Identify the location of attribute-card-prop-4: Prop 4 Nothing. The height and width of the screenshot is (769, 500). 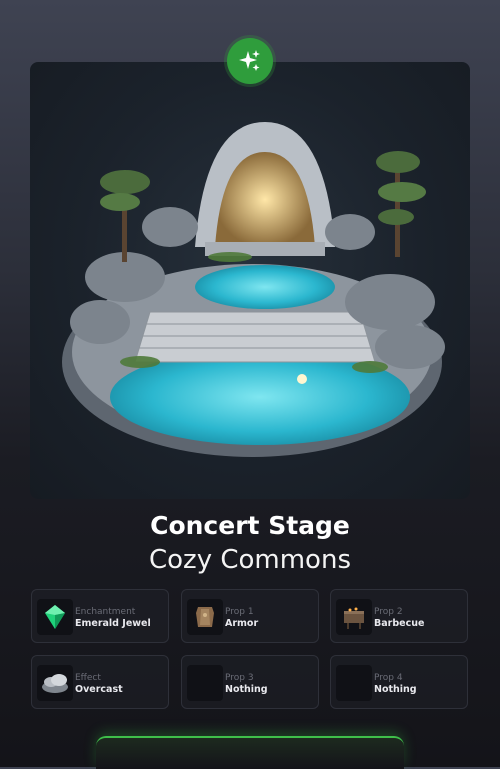
(399, 682).